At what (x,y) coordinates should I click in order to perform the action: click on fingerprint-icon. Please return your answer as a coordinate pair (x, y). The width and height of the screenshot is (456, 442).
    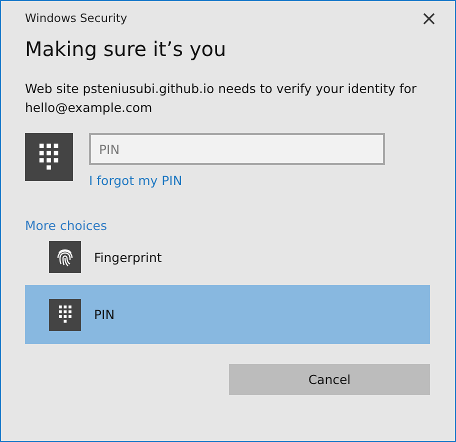
    Looking at the image, I should click on (65, 257).